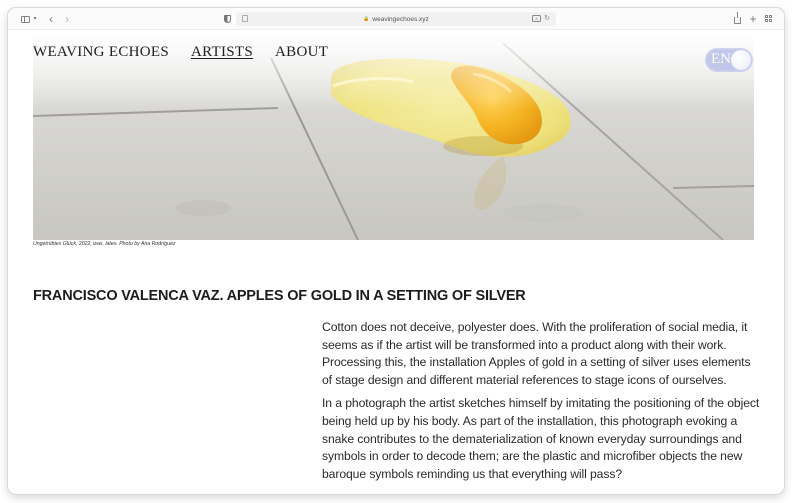 The image size is (792, 503). I want to click on nav-about-link: ABOUT, so click(301, 52).